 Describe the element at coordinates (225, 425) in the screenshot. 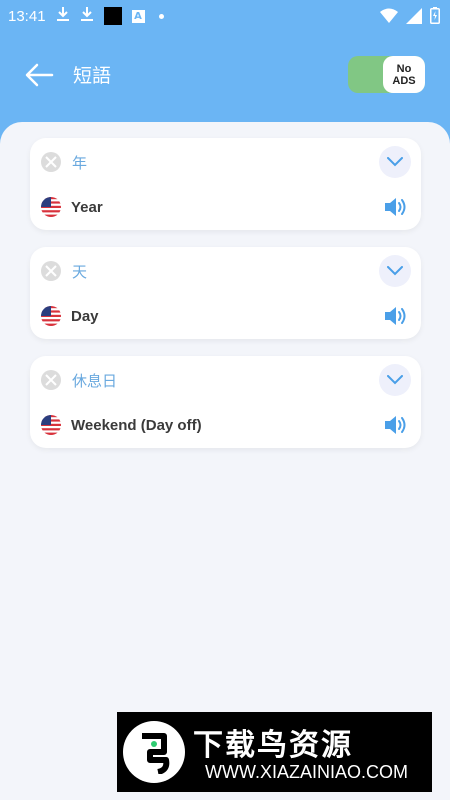

I see `english-row: Weekend (Day off)` at that location.